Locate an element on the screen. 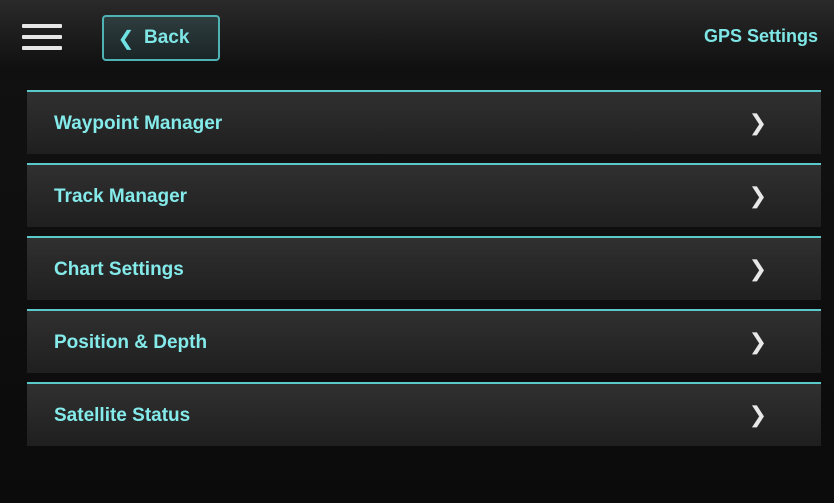 The image size is (834, 503). hamburger-icon is located at coordinates (42, 38).